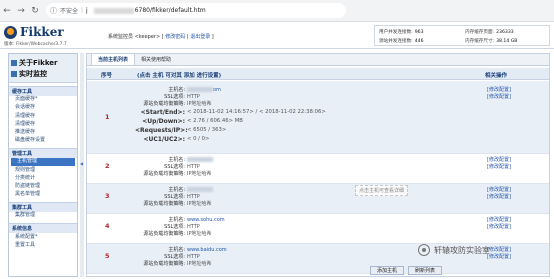 The width and height of the screenshot is (554, 279). I want to click on version-label: 版本: Fikker/Webcache/3.7.7, so click(35, 44).